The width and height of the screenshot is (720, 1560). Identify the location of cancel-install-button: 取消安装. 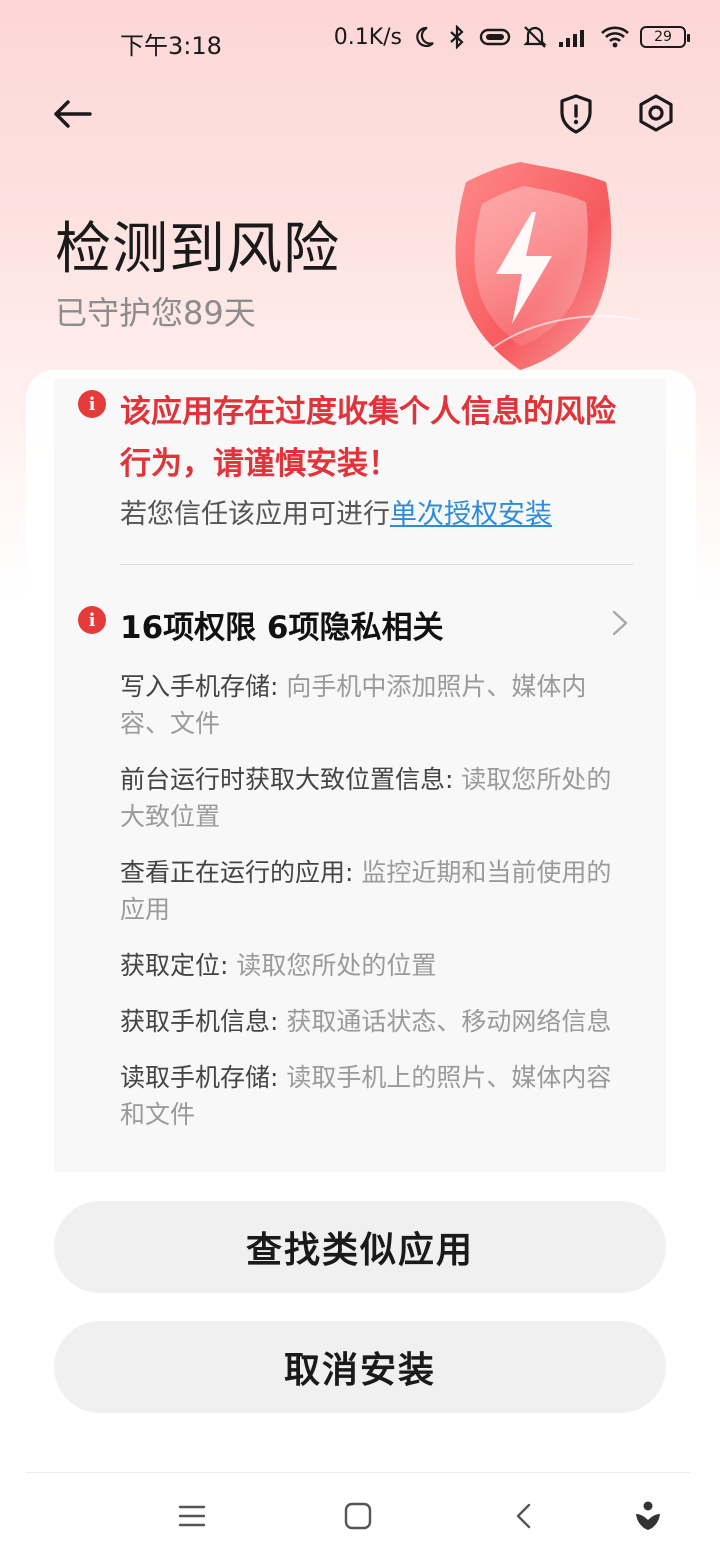
(360, 1367).